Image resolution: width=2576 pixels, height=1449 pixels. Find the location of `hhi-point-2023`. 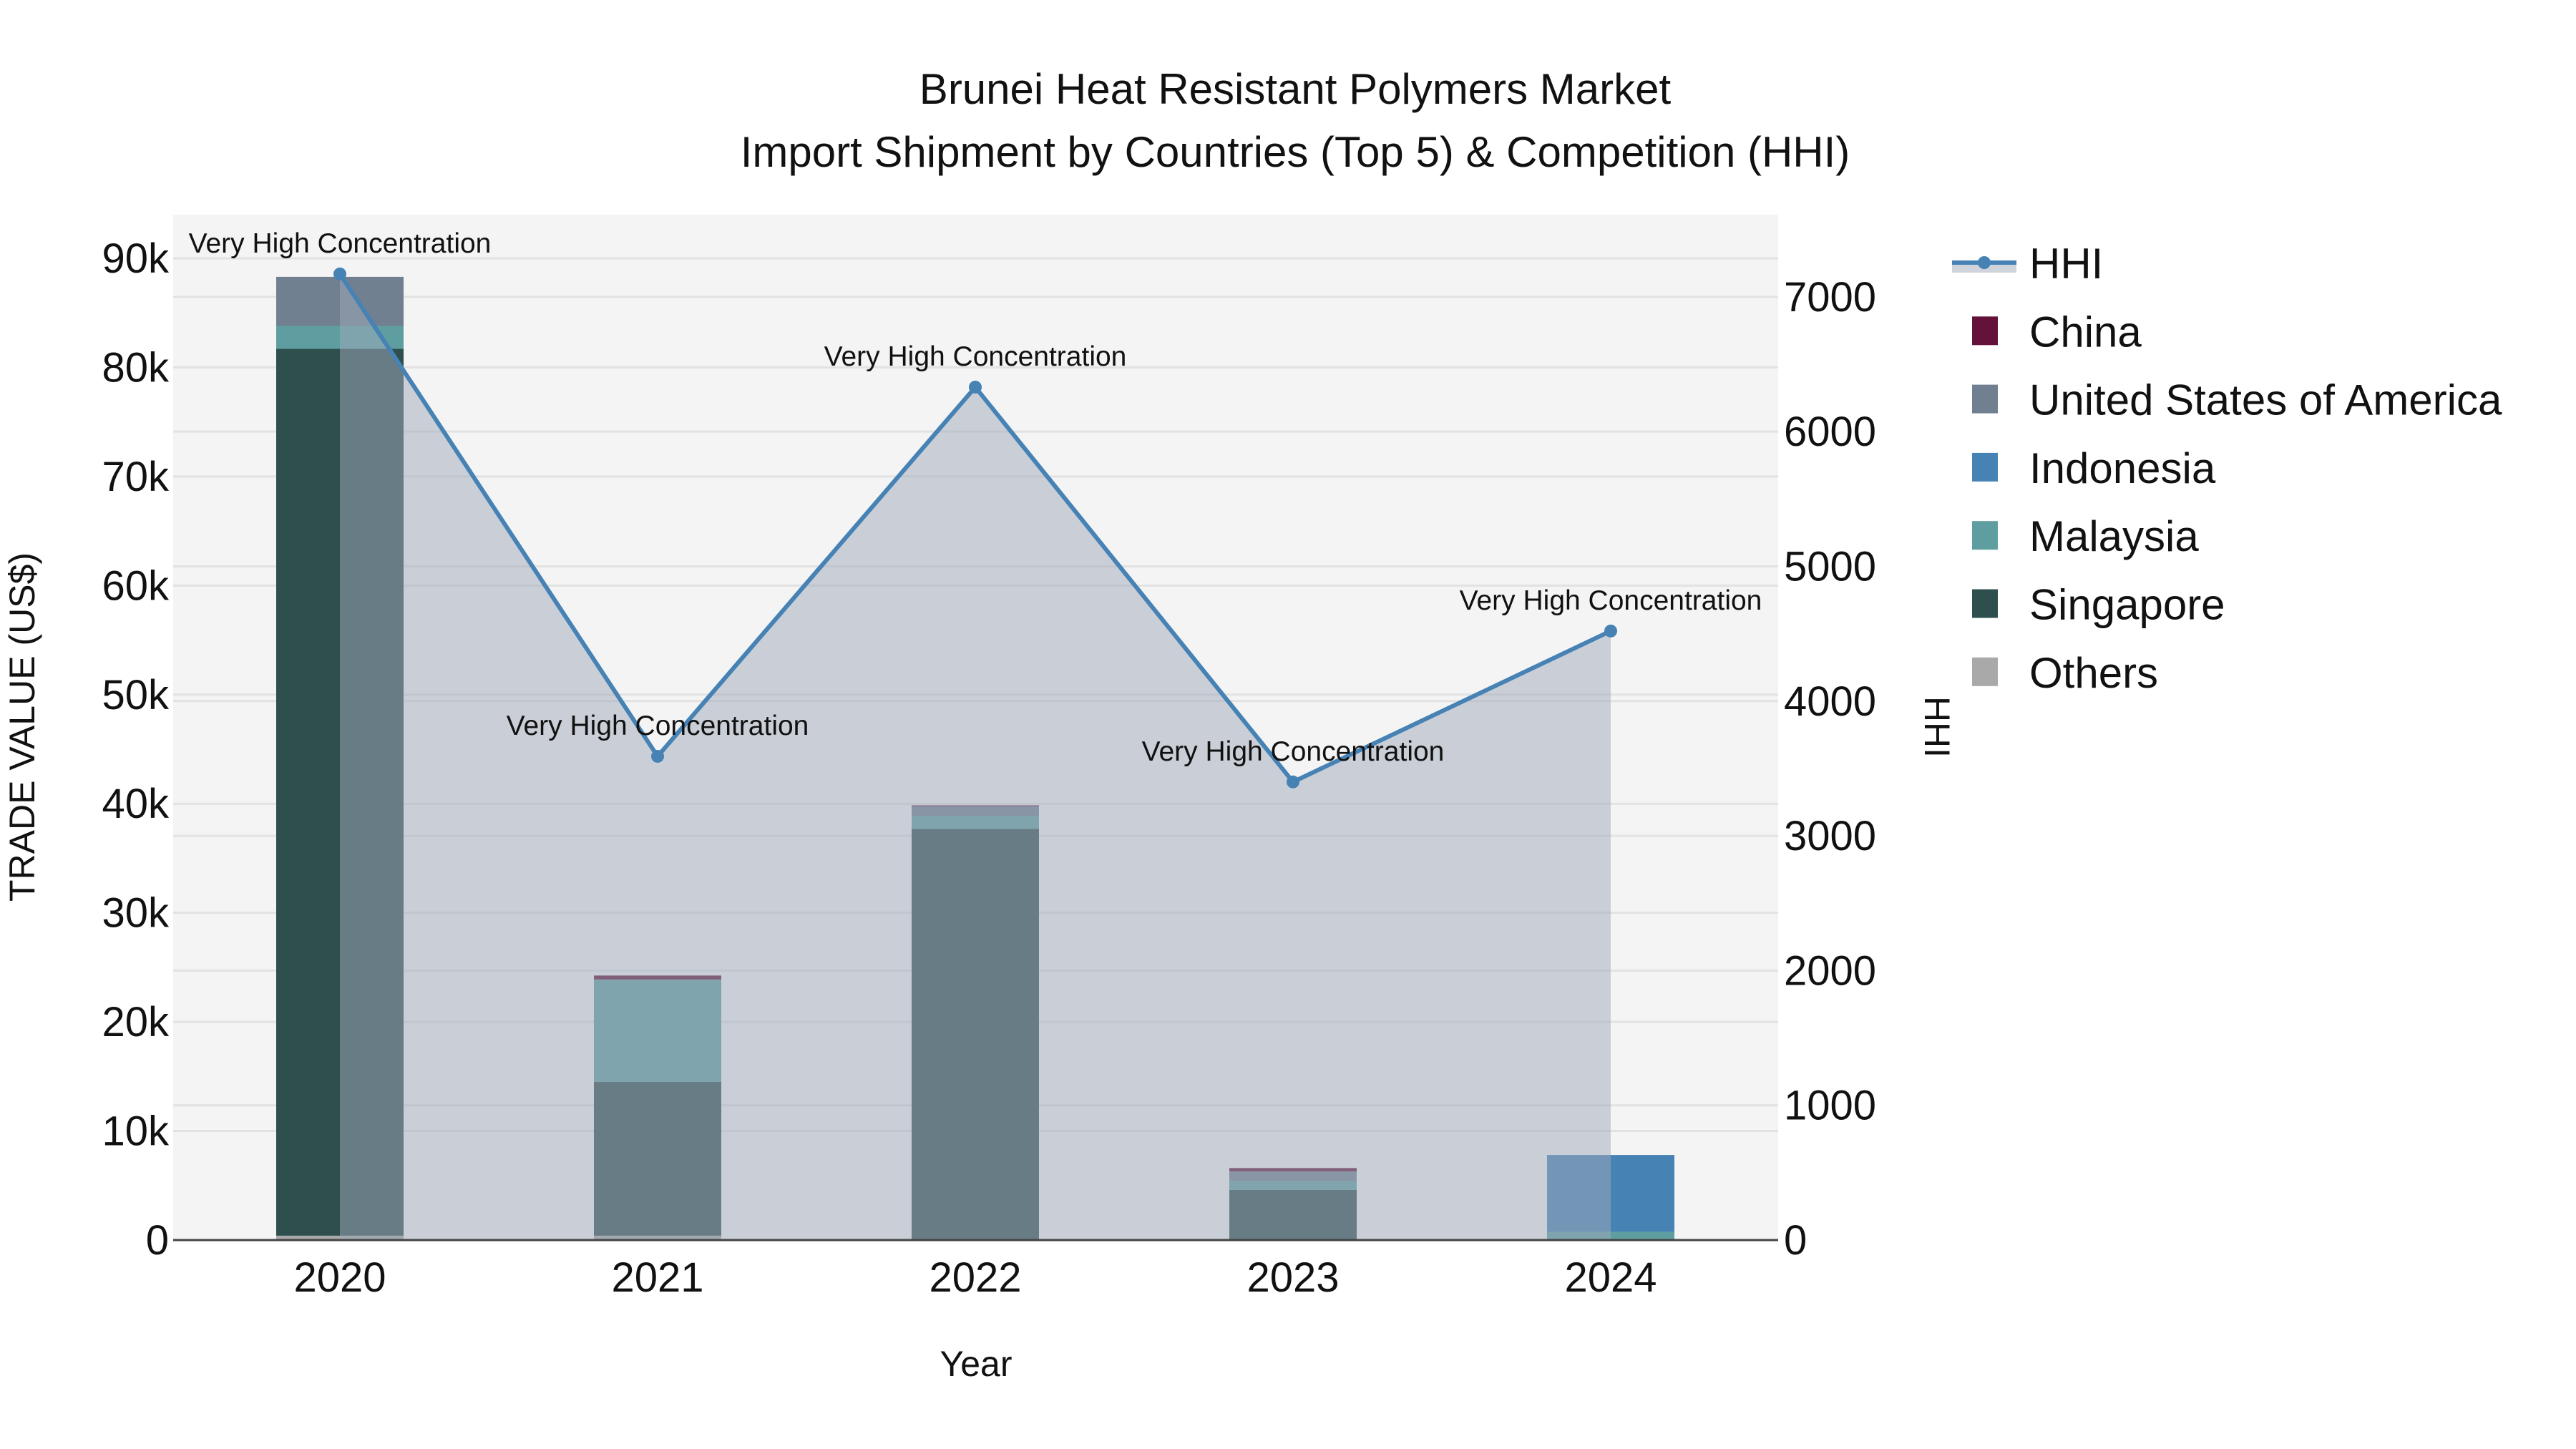

hhi-point-2023 is located at coordinates (1293, 782).